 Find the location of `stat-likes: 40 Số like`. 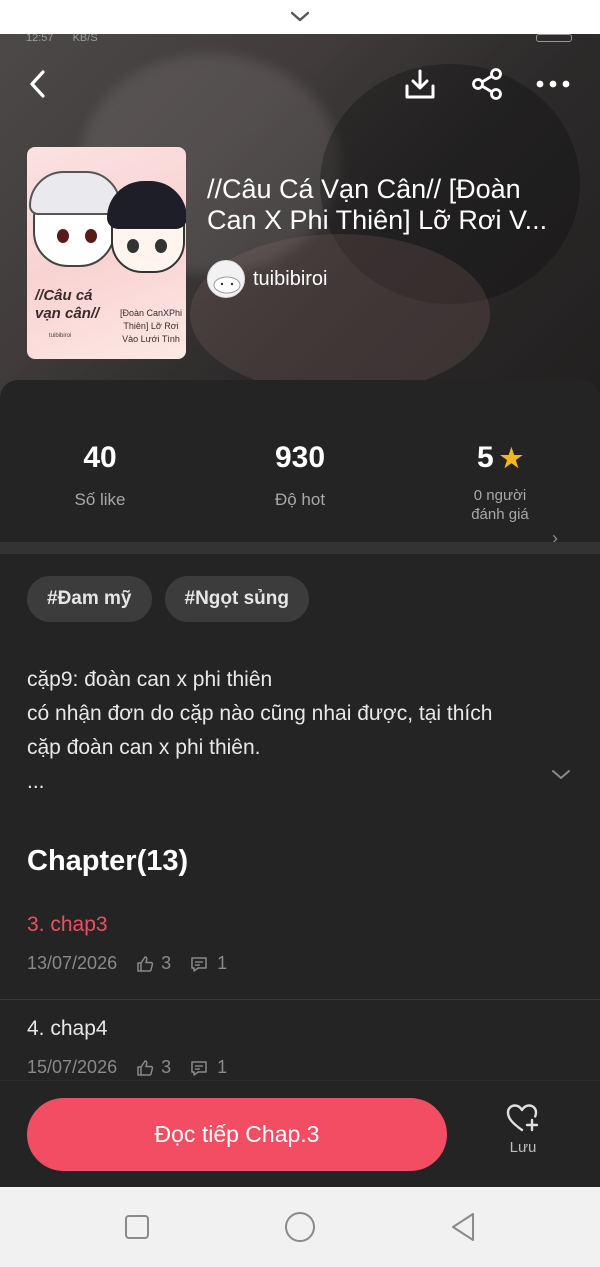

stat-likes: 40 Số like is located at coordinates (100, 475).